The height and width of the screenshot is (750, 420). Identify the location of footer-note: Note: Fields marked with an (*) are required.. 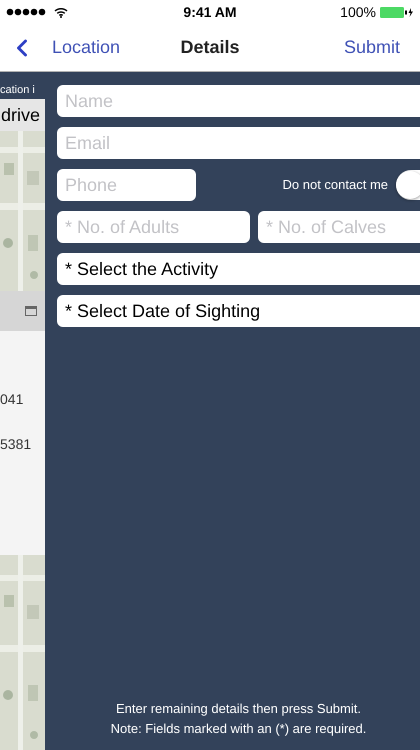
(238, 729).